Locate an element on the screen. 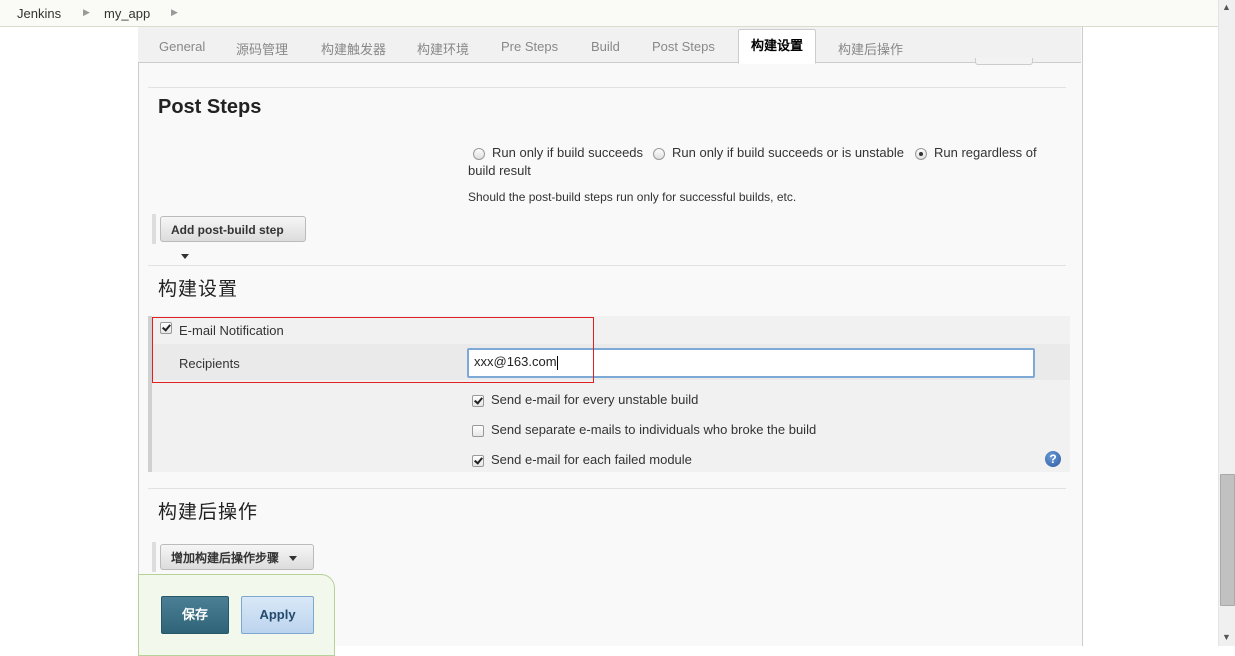  partial-button is located at coordinates (1004, 61).